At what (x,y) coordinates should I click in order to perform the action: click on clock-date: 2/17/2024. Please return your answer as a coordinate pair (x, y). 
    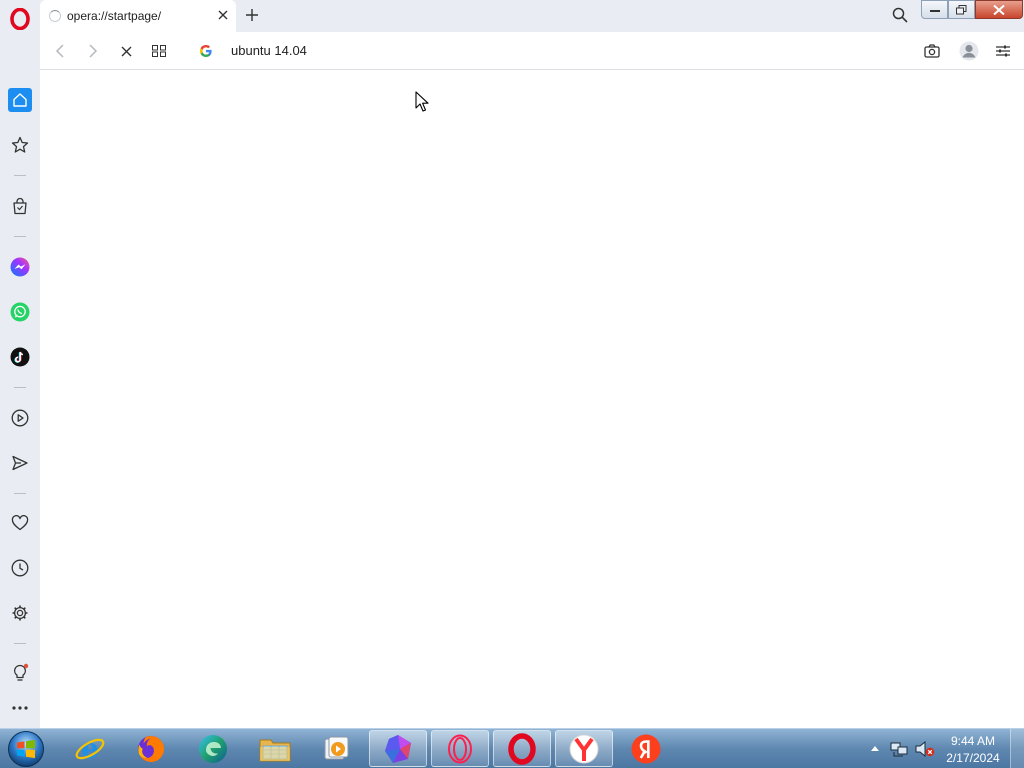
    Looking at the image, I should click on (973, 758).